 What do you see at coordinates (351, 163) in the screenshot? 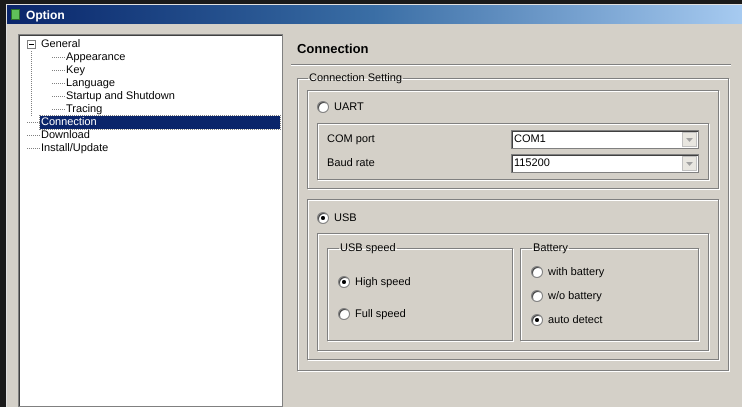
I see `field-label: Baud rate` at bounding box center [351, 163].